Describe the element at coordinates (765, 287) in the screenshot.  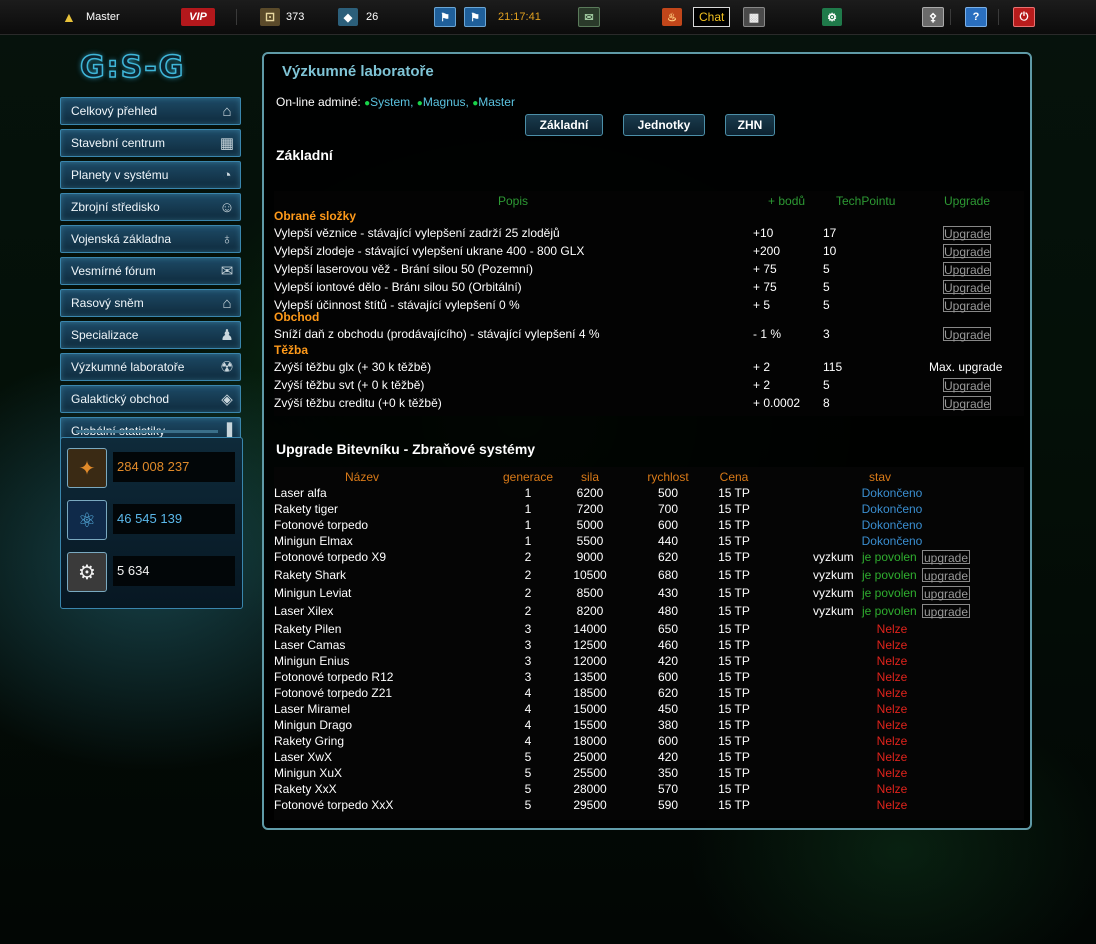
I see `upgrade-points: + 75` at that location.